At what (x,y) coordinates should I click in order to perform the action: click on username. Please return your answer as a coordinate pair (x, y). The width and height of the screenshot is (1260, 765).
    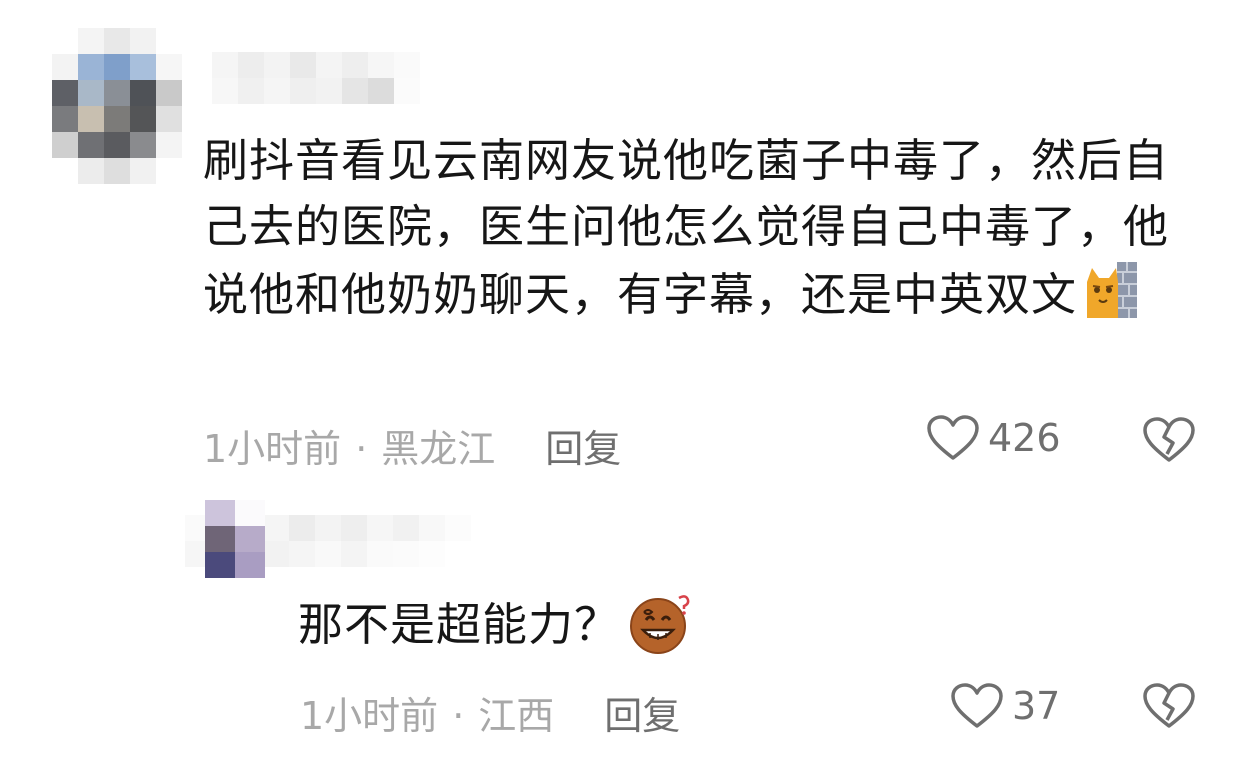
    Looking at the image, I should click on (317, 78).